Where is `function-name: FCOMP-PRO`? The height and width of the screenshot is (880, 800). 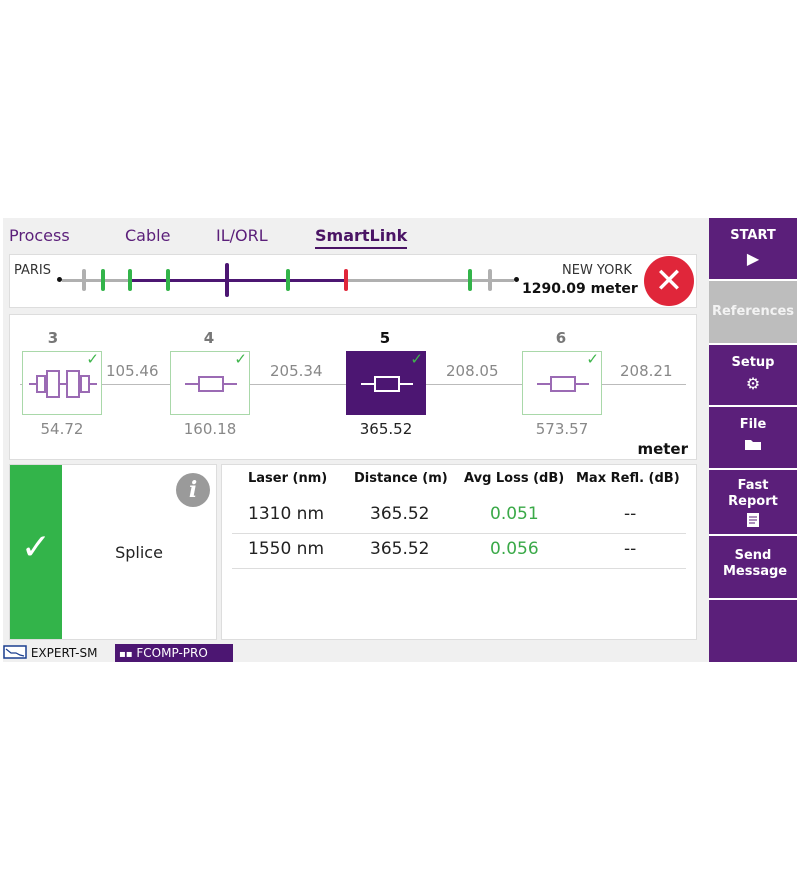
function-name: FCOMP-PRO is located at coordinates (172, 653).